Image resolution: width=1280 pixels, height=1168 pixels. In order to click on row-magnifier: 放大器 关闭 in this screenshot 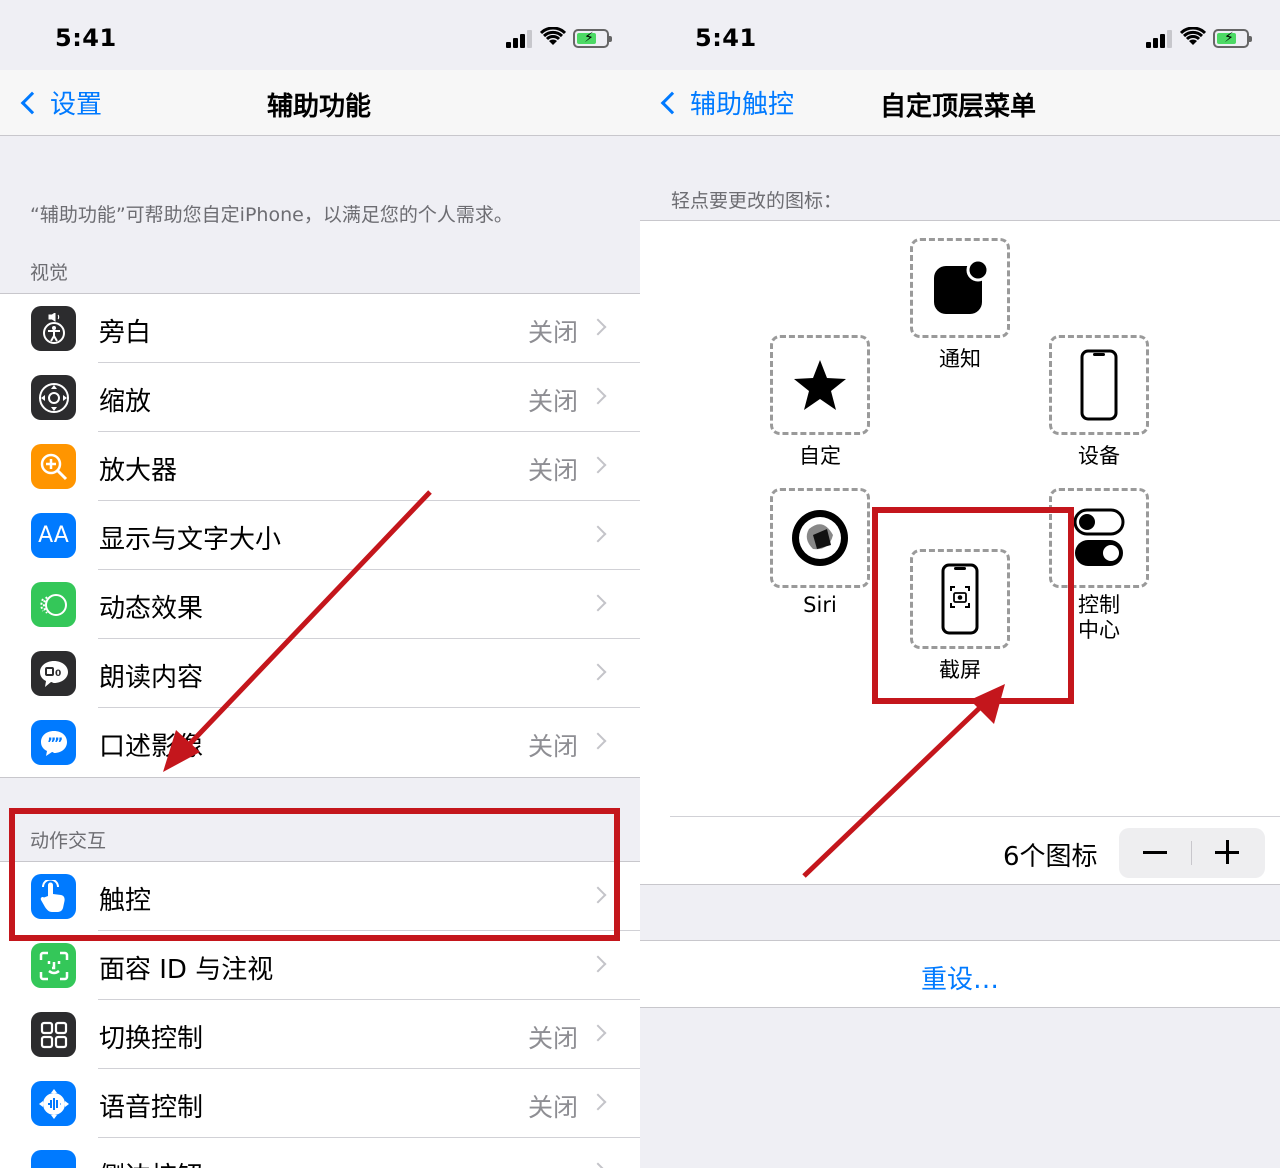, I will do `click(320, 466)`.